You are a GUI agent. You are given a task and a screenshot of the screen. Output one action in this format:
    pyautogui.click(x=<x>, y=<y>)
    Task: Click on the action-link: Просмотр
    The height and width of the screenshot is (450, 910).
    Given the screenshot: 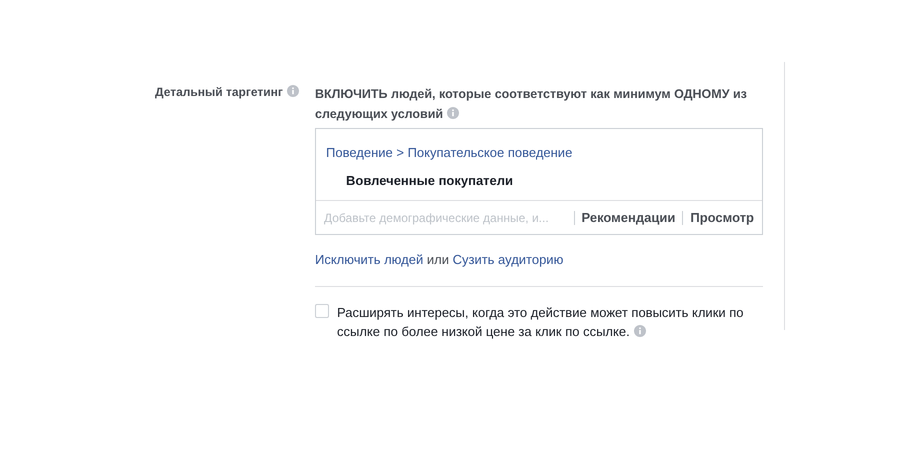 What is the action you would take?
    pyautogui.click(x=718, y=217)
    